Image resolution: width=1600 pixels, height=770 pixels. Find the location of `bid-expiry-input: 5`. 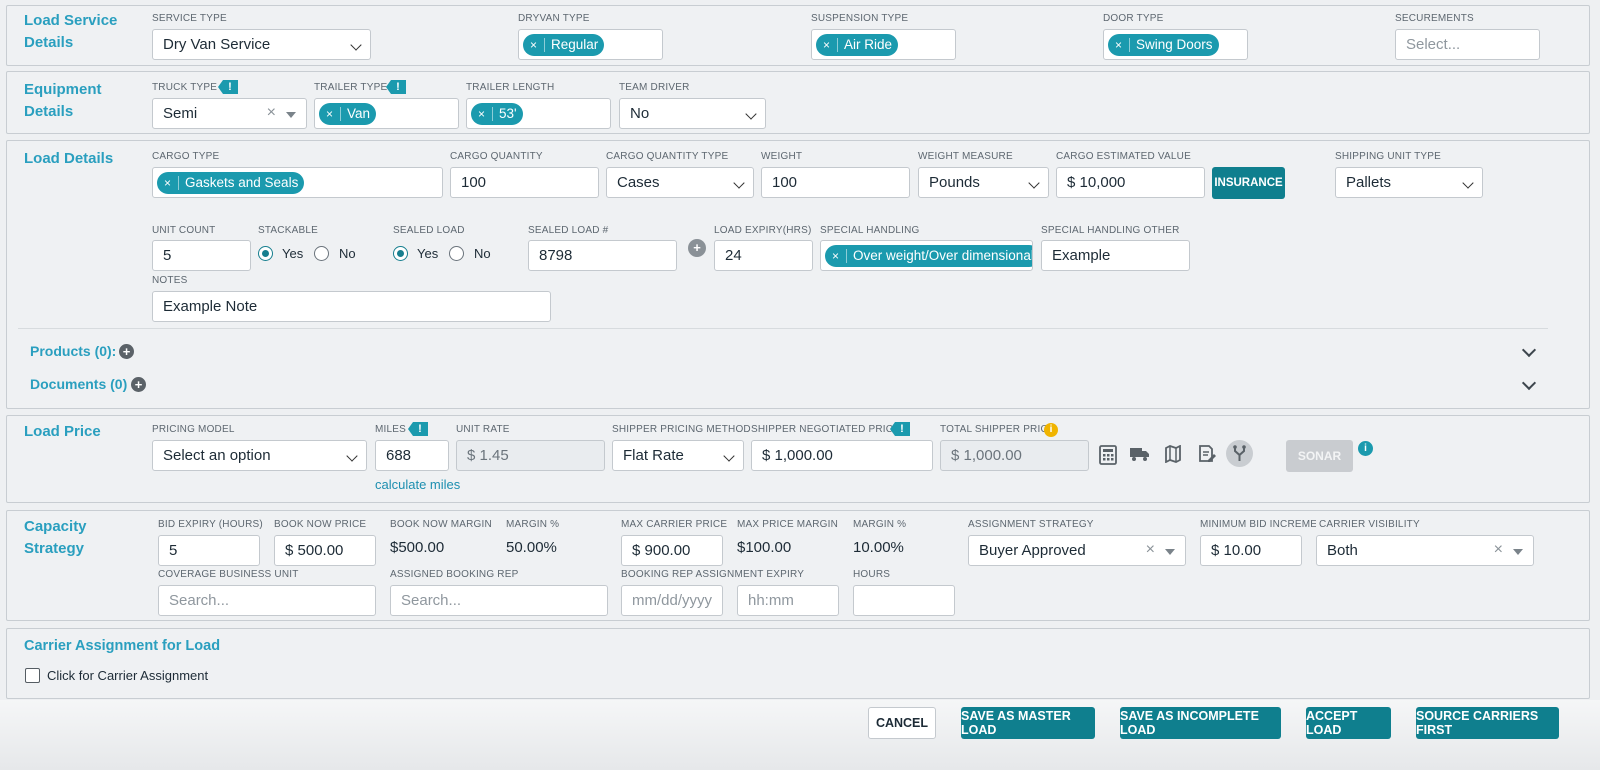

bid-expiry-input: 5 is located at coordinates (209, 550).